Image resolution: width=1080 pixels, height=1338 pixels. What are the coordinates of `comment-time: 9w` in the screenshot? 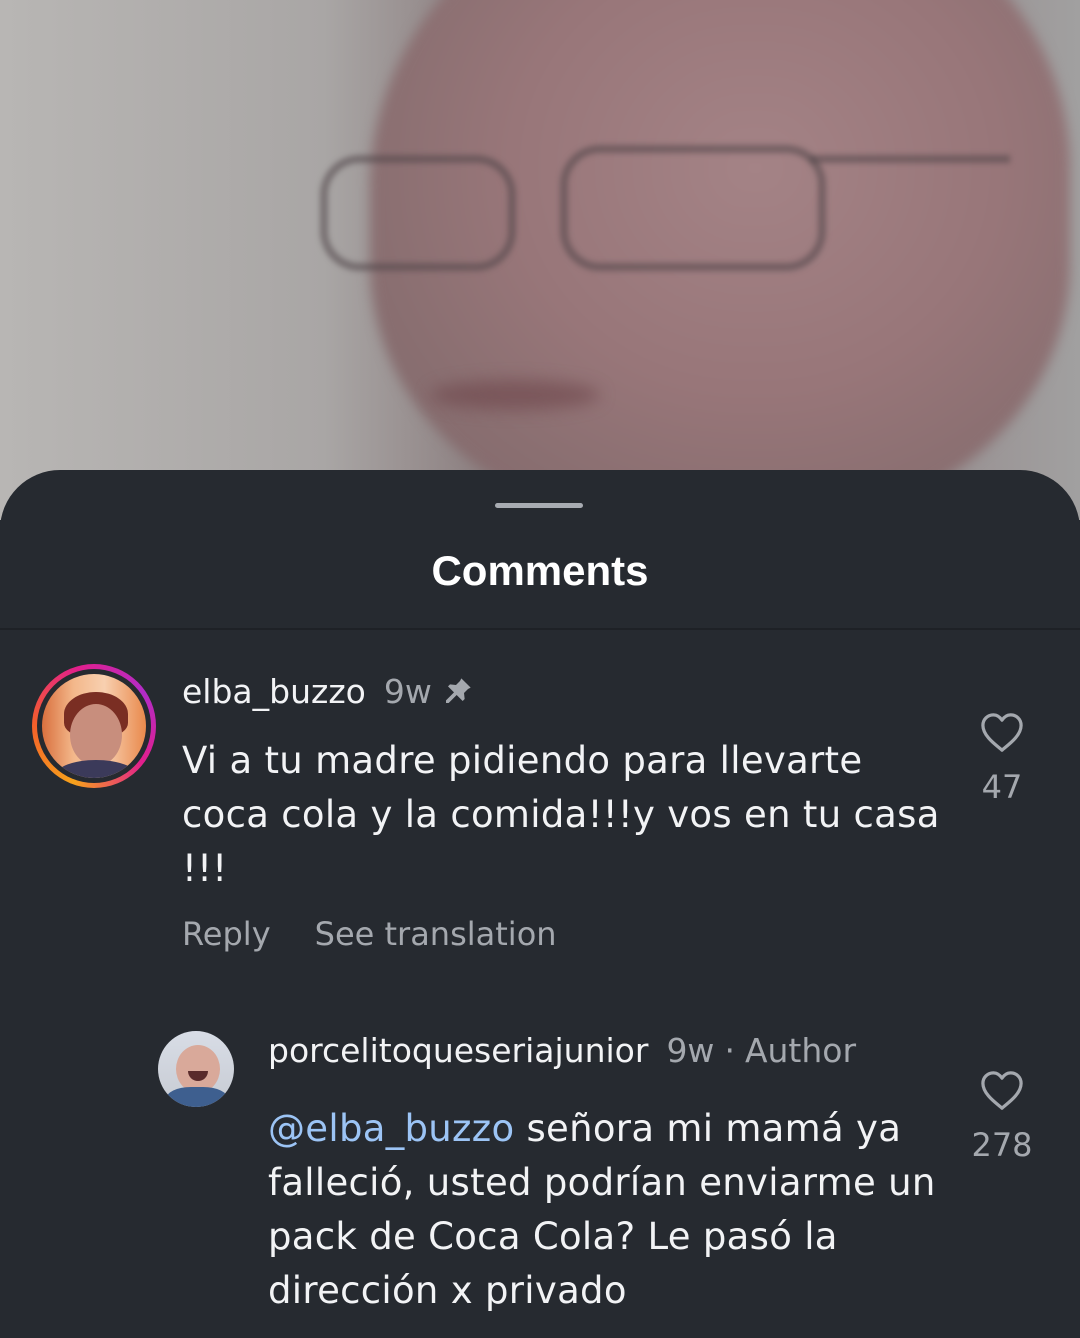 It's located at (690, 1050).